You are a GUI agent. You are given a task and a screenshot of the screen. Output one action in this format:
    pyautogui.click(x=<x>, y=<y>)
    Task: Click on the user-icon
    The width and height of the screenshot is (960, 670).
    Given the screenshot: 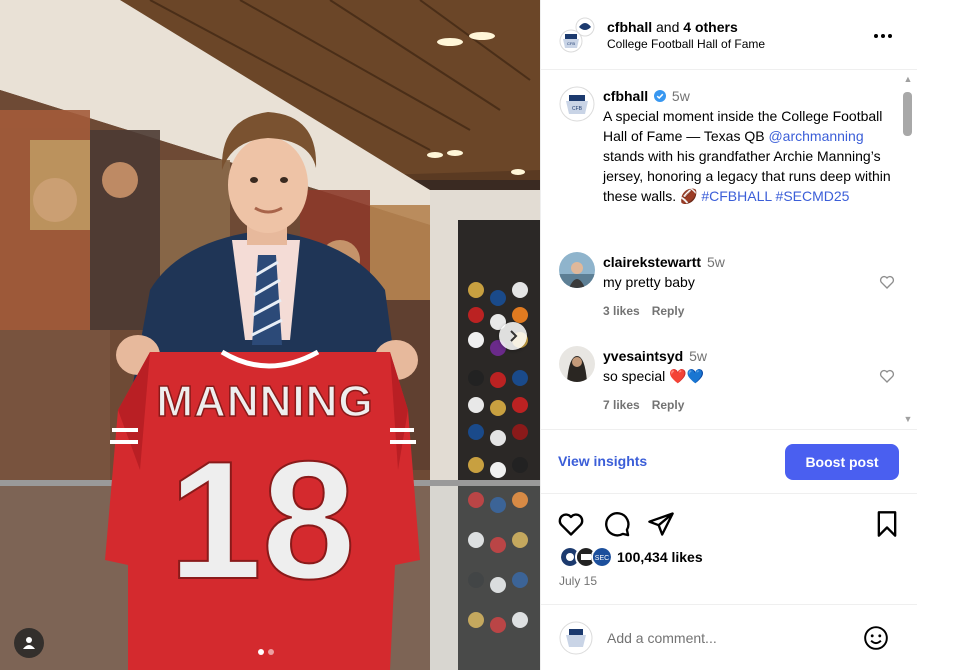 What is the action you would take?
    pyautogui.click(x=29, y=643)
    